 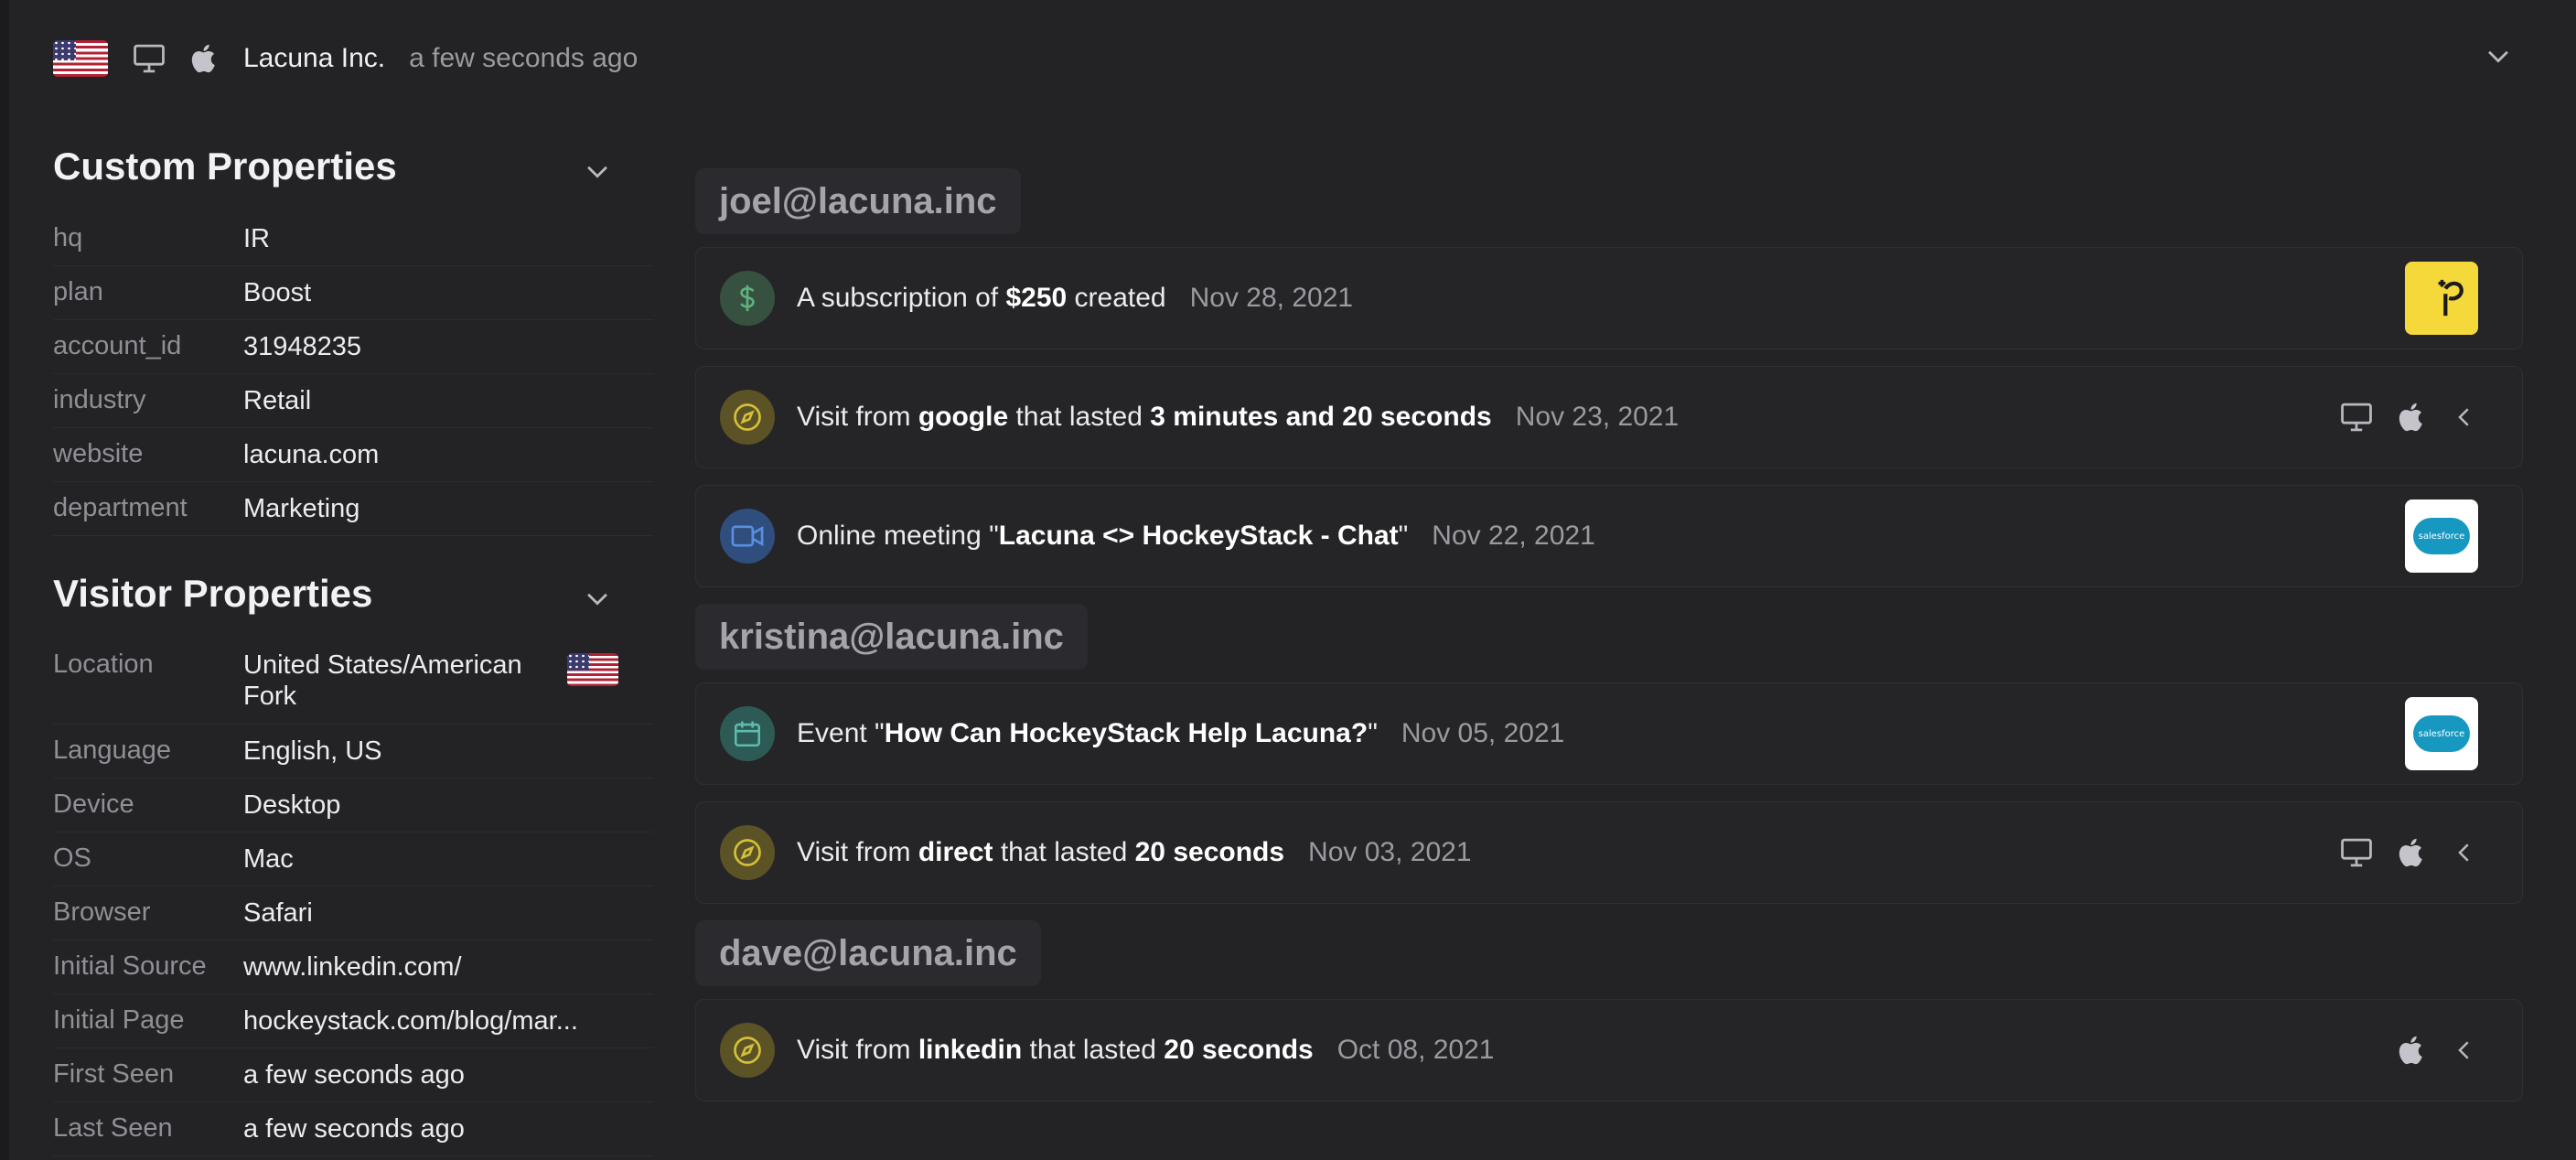 What do you see at coordinates (1513, 536) in the screenshot?
I see `event-date: Nov 22, 2021` at bounding box center [1513, 536].